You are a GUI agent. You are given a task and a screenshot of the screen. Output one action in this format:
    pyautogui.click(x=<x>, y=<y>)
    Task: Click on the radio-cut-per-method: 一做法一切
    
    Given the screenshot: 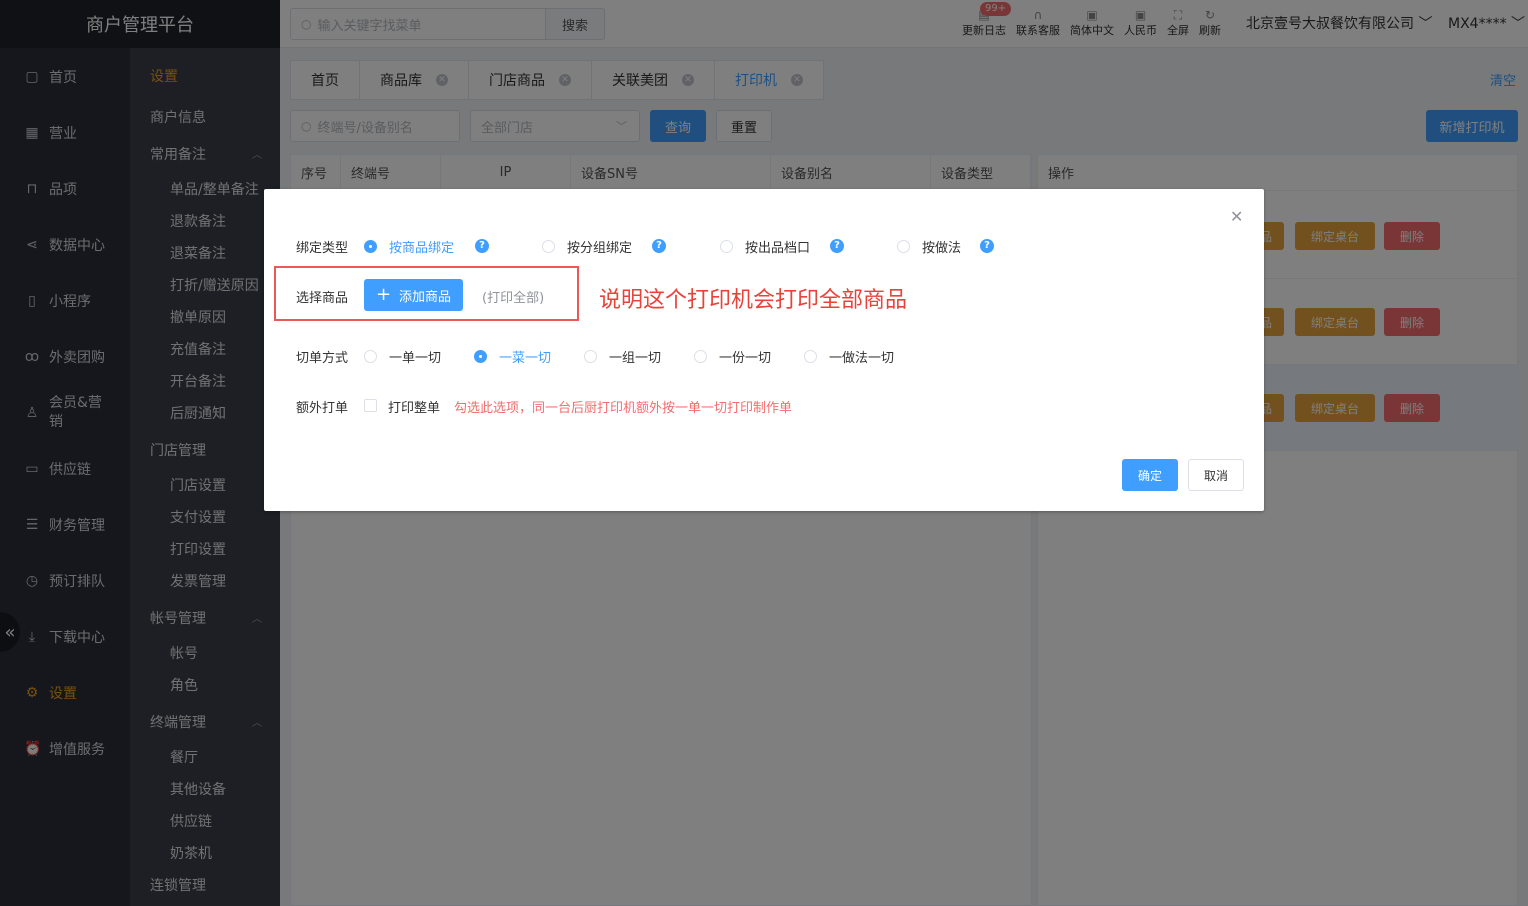 What is the action you would take?
    pyautogui.click(x=849, y=356)
    